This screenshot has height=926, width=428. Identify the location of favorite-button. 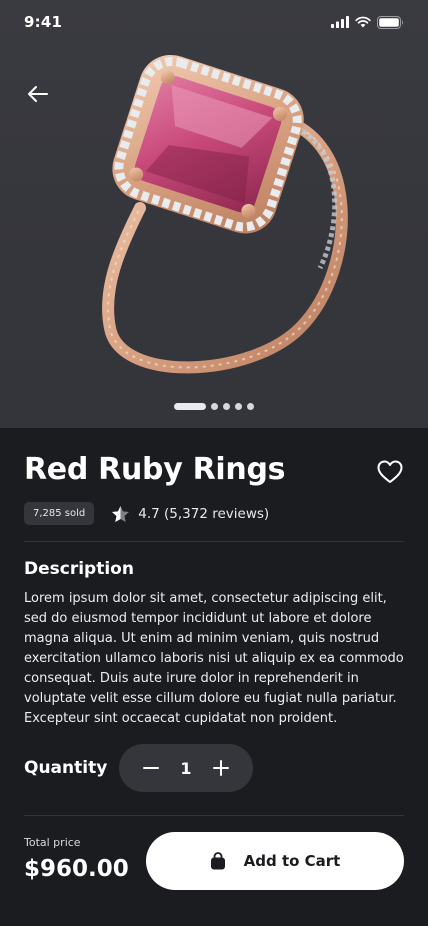
(390, 472).